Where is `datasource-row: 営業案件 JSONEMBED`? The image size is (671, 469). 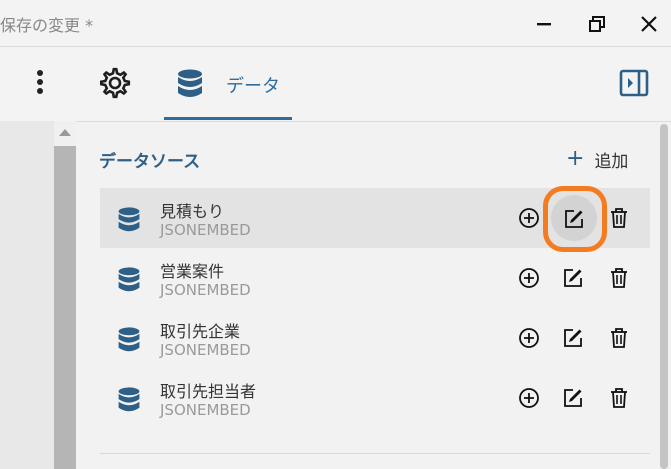 datasource-row: 営業案件 JSONEMBED is located at coordinates (375, 278).